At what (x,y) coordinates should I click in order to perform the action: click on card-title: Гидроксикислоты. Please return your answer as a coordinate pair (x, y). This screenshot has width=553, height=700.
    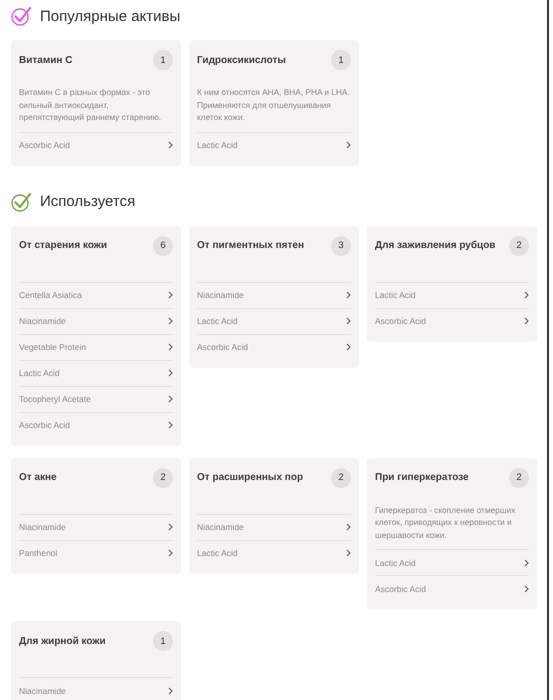
    Looking at the image, I should click on (241, 60).